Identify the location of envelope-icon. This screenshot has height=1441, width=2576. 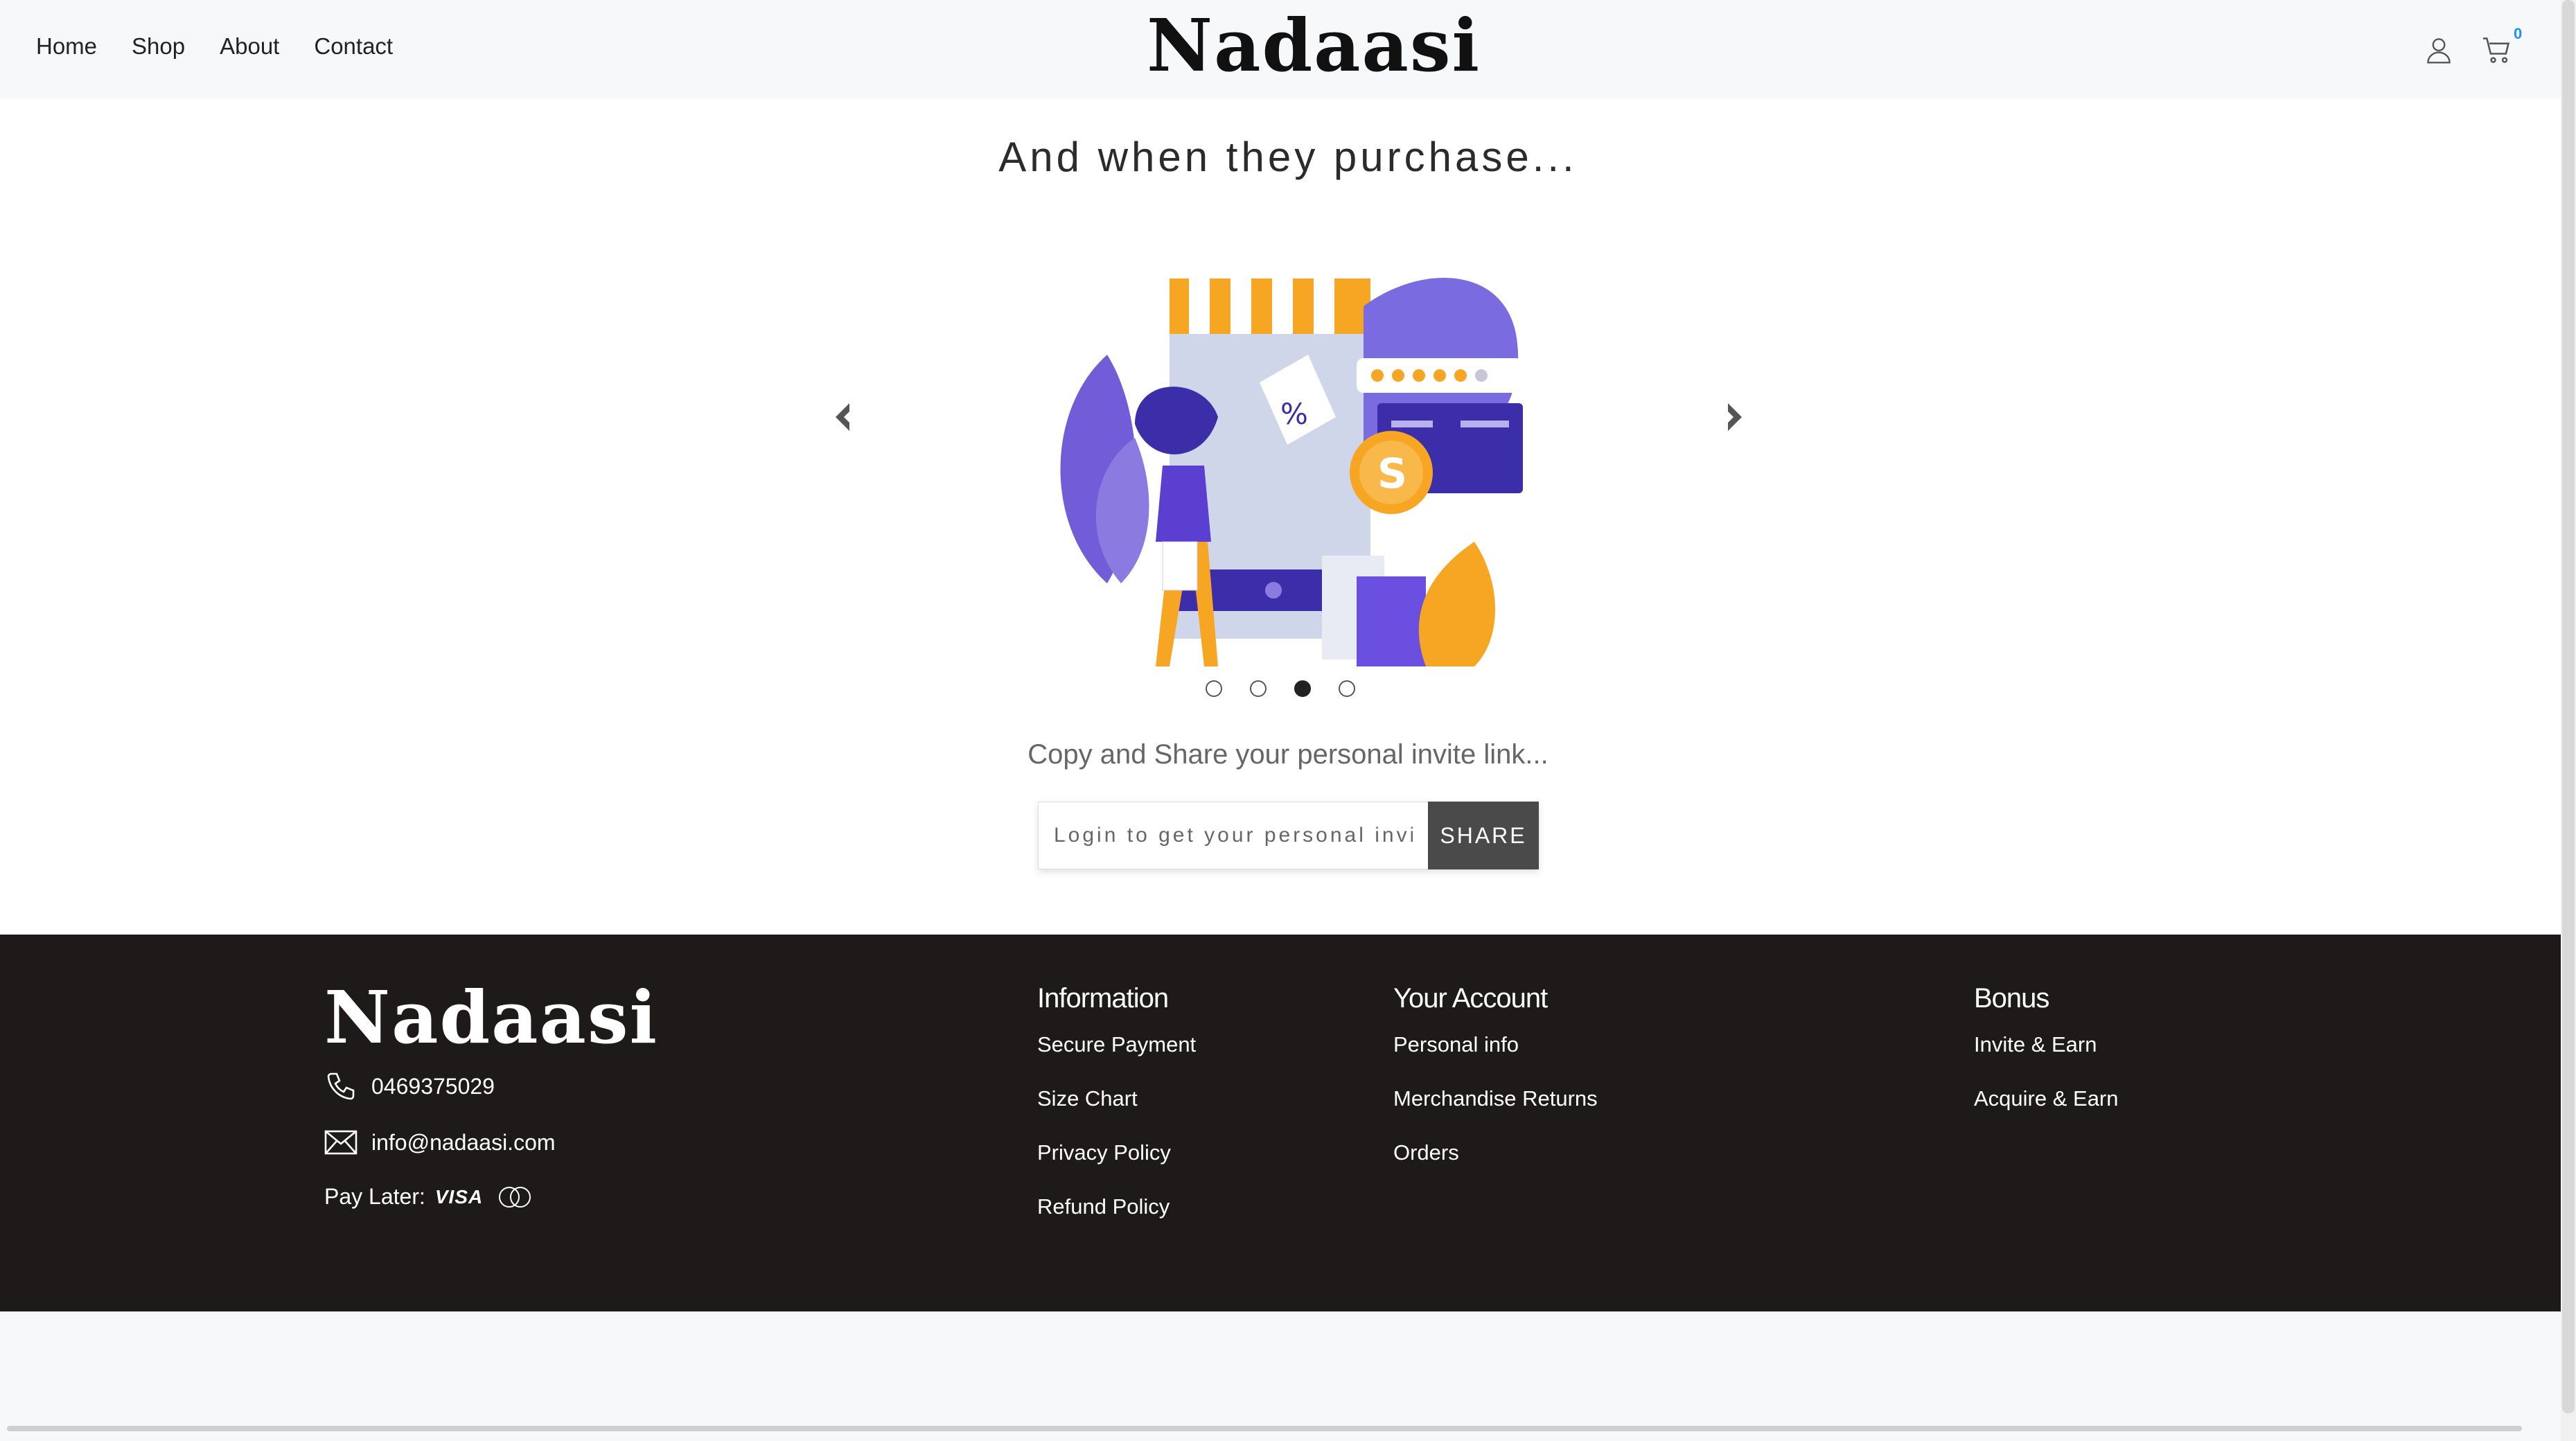
(341, 1142).